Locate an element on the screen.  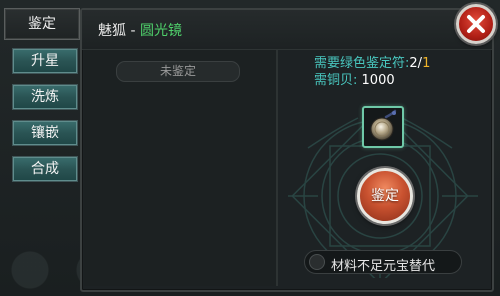
copper-value: 1000 is located at coordinates (378, 80).